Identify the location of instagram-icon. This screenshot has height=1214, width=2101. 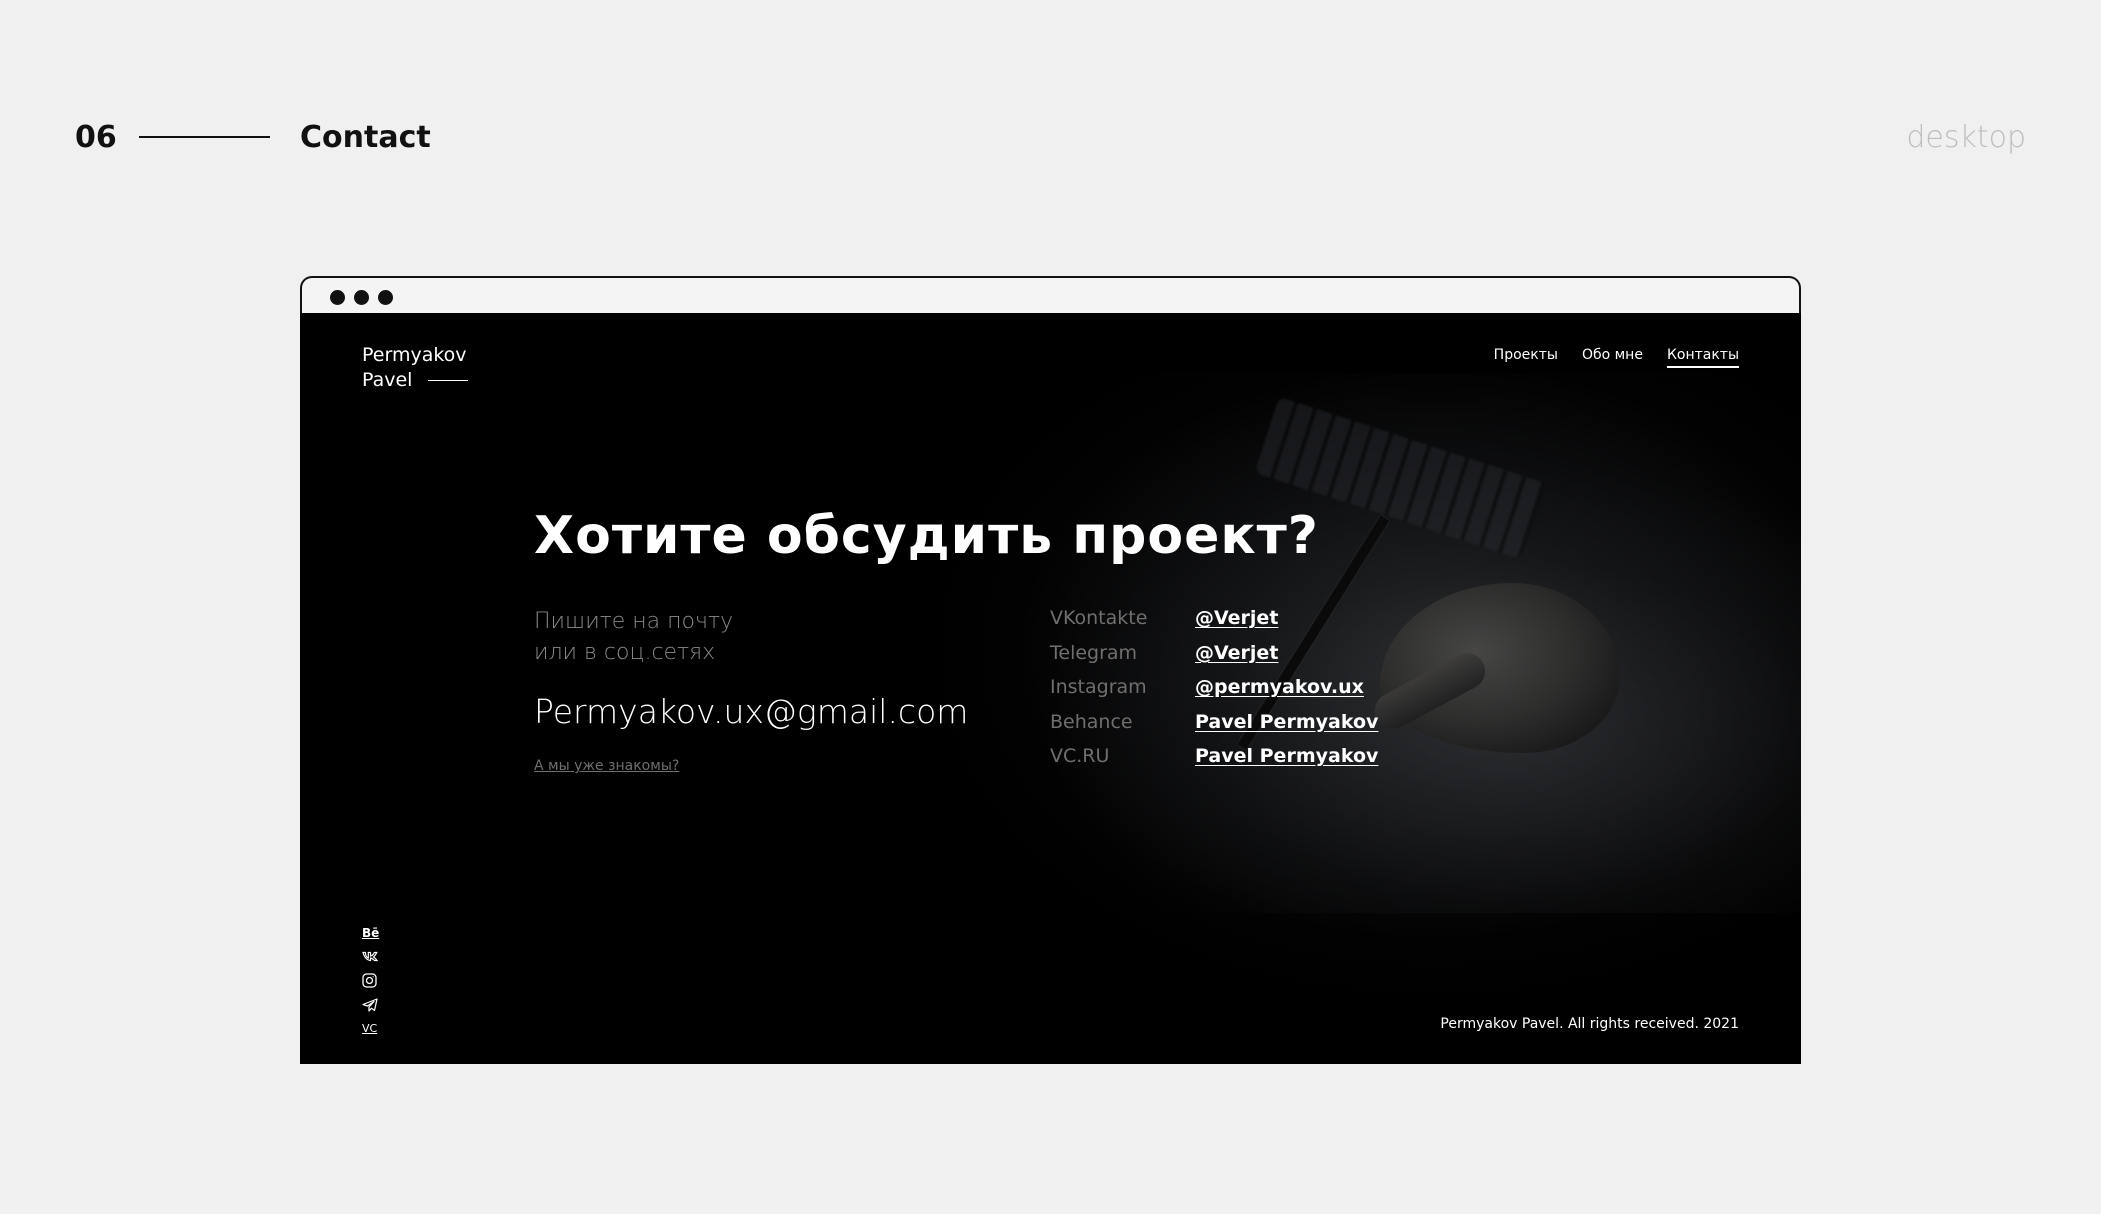
(371, 980).